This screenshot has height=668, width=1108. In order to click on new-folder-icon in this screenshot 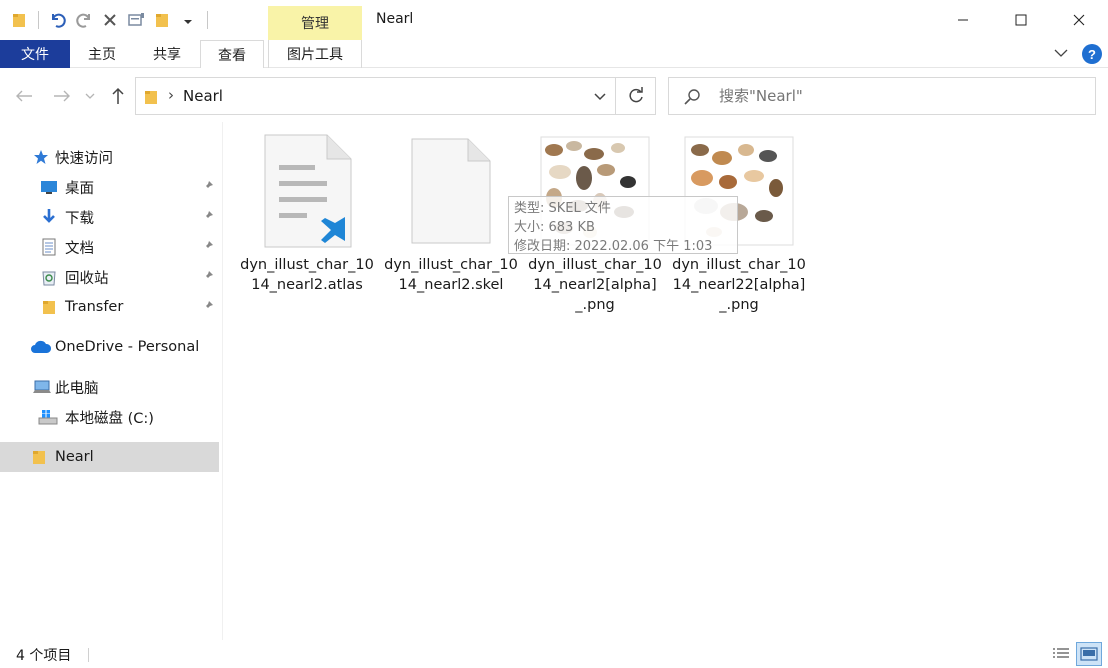, I will do `click(162, 20)`.